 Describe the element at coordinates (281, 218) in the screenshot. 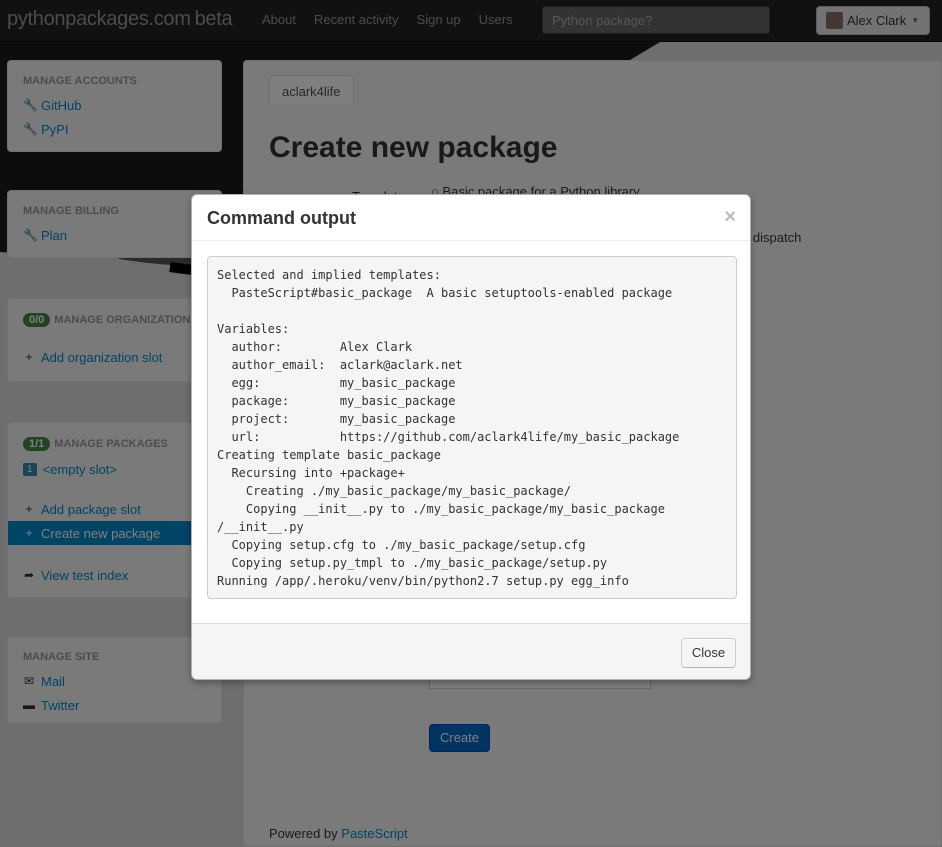

I see `modal-title: Command output` at that location.